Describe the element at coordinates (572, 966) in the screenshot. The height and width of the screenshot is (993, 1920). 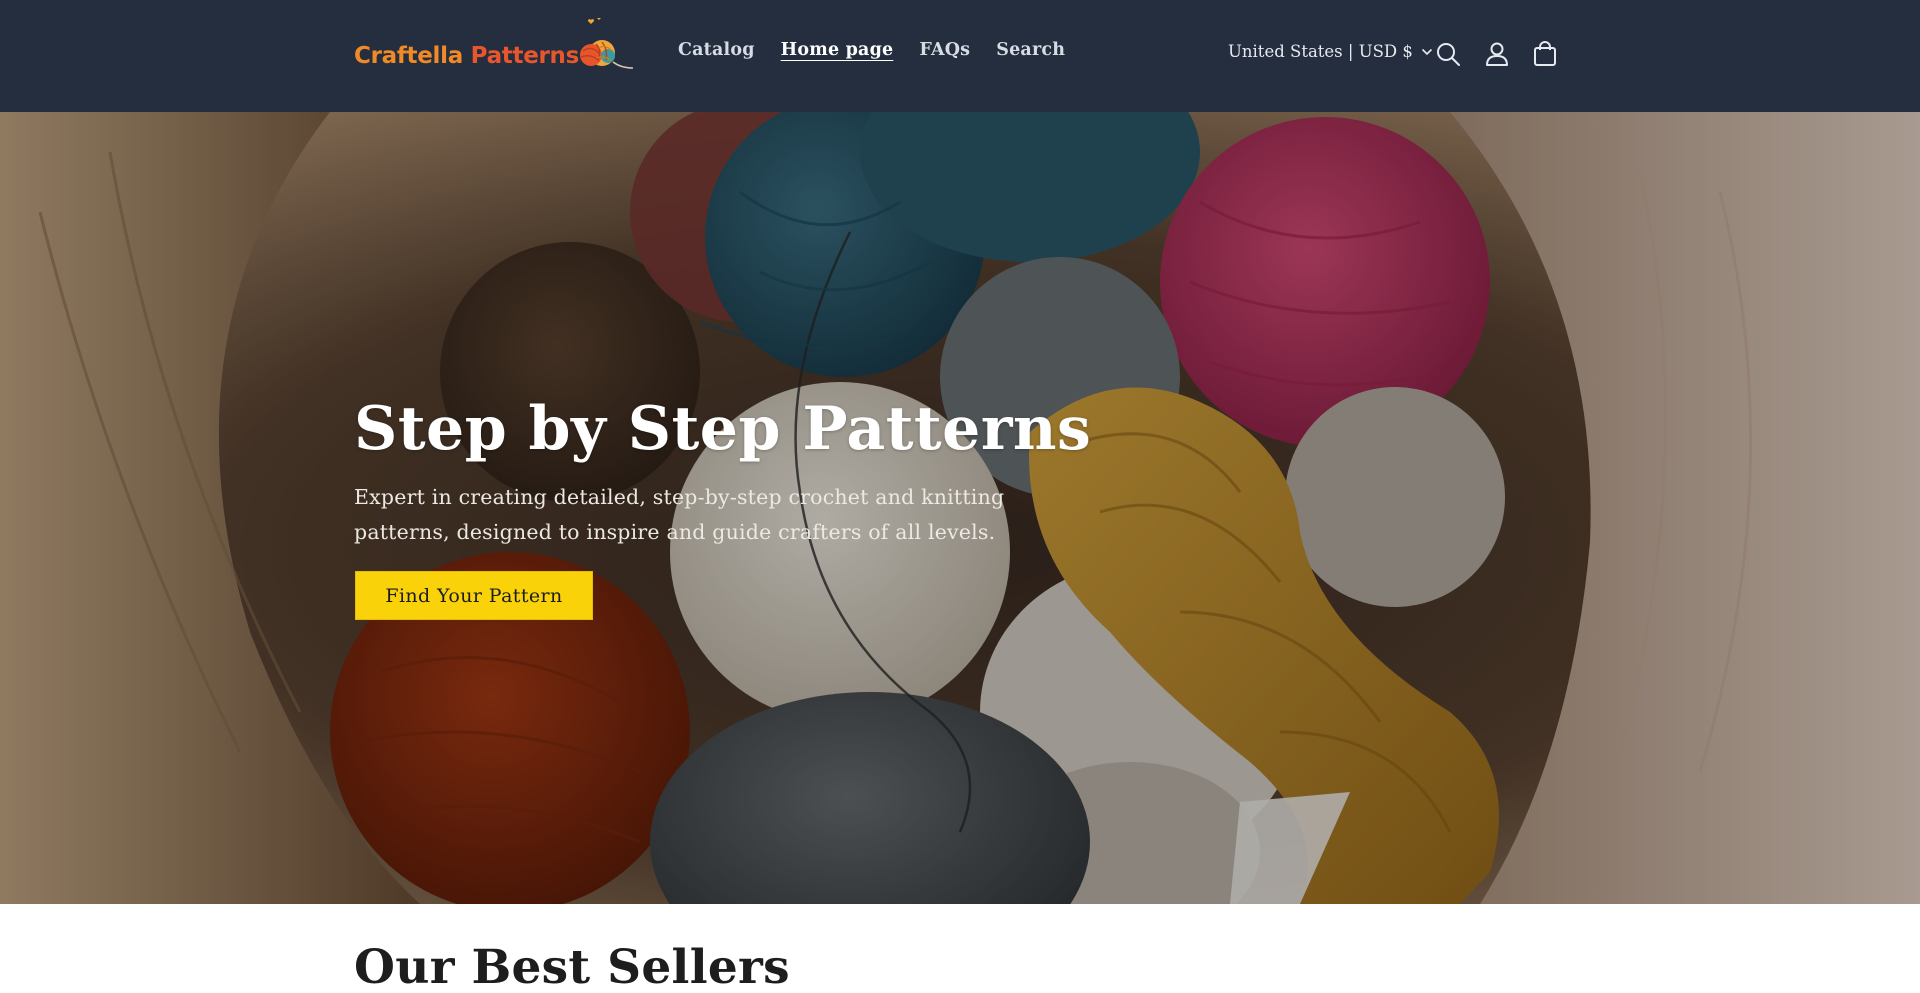
I see `best-sellers-heading: Our Best Sellers` at that location.